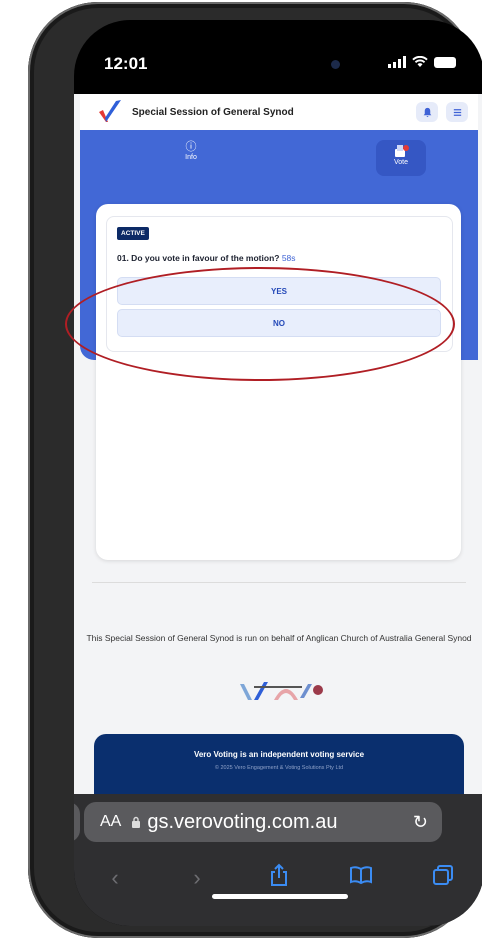  Describe the element at coordinates (288, 258) in the screenshot. I see `countdown-timer: 58s` at that location.